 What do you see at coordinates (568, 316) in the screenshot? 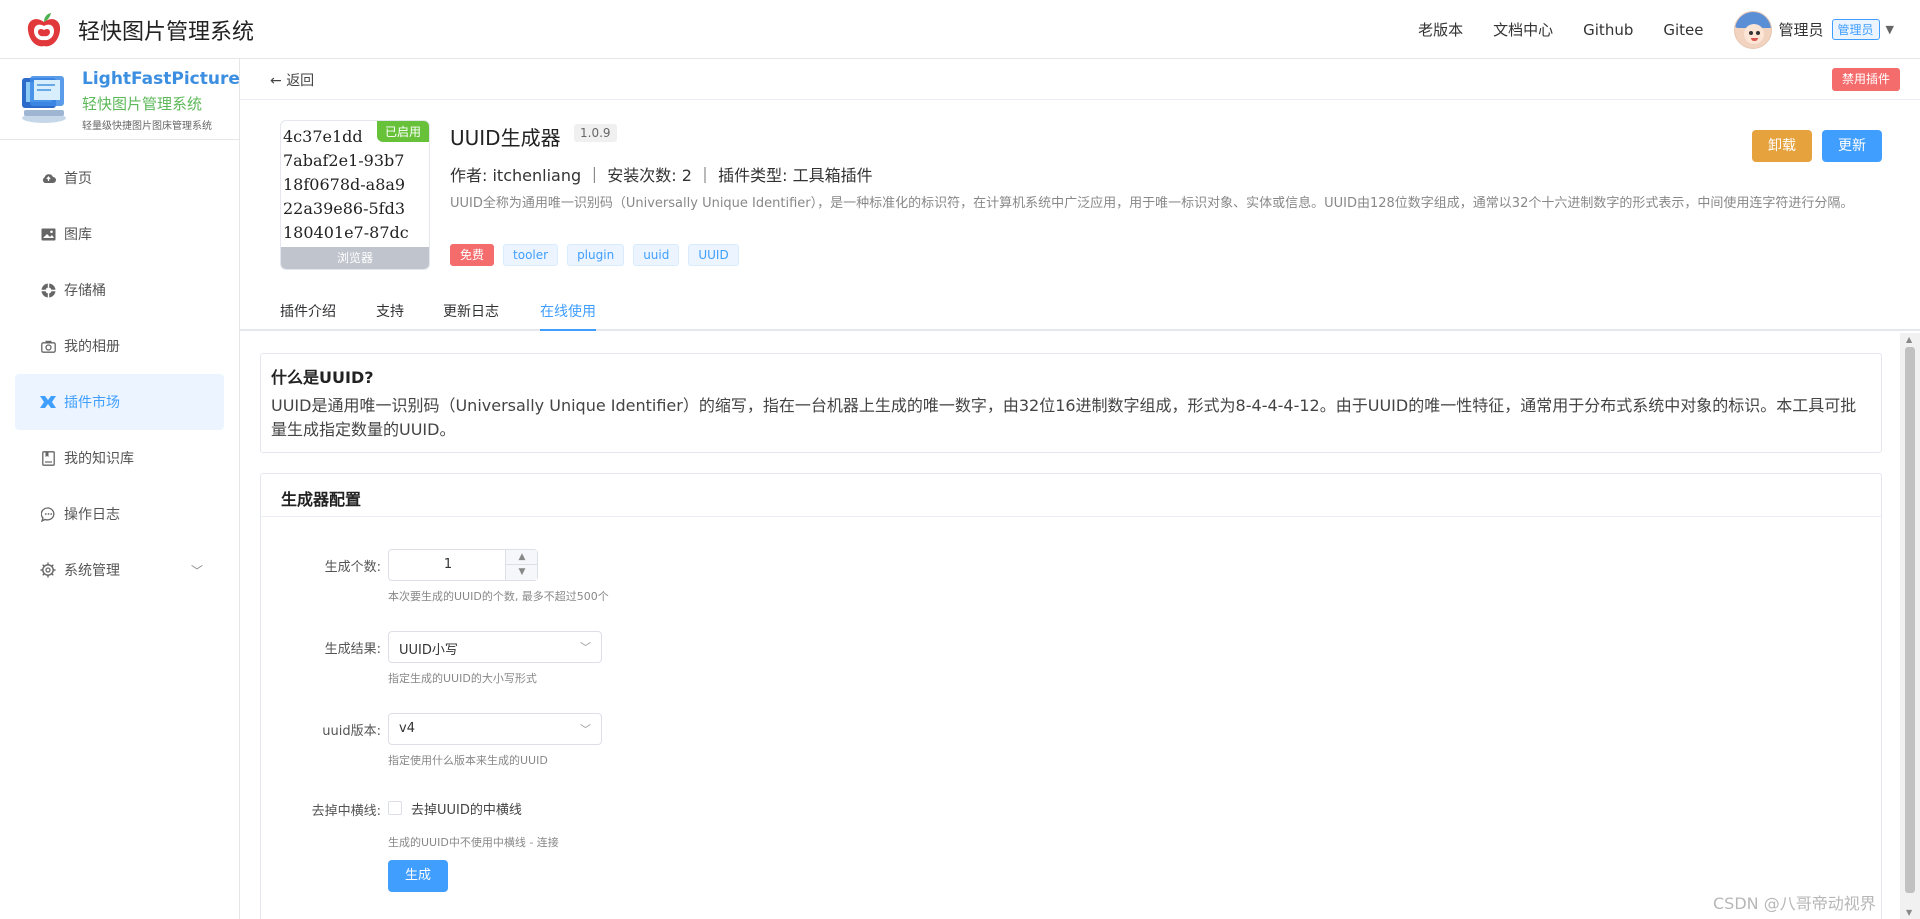
I see `tab-online-use: 在线使用` at bounding box center [568, 316].